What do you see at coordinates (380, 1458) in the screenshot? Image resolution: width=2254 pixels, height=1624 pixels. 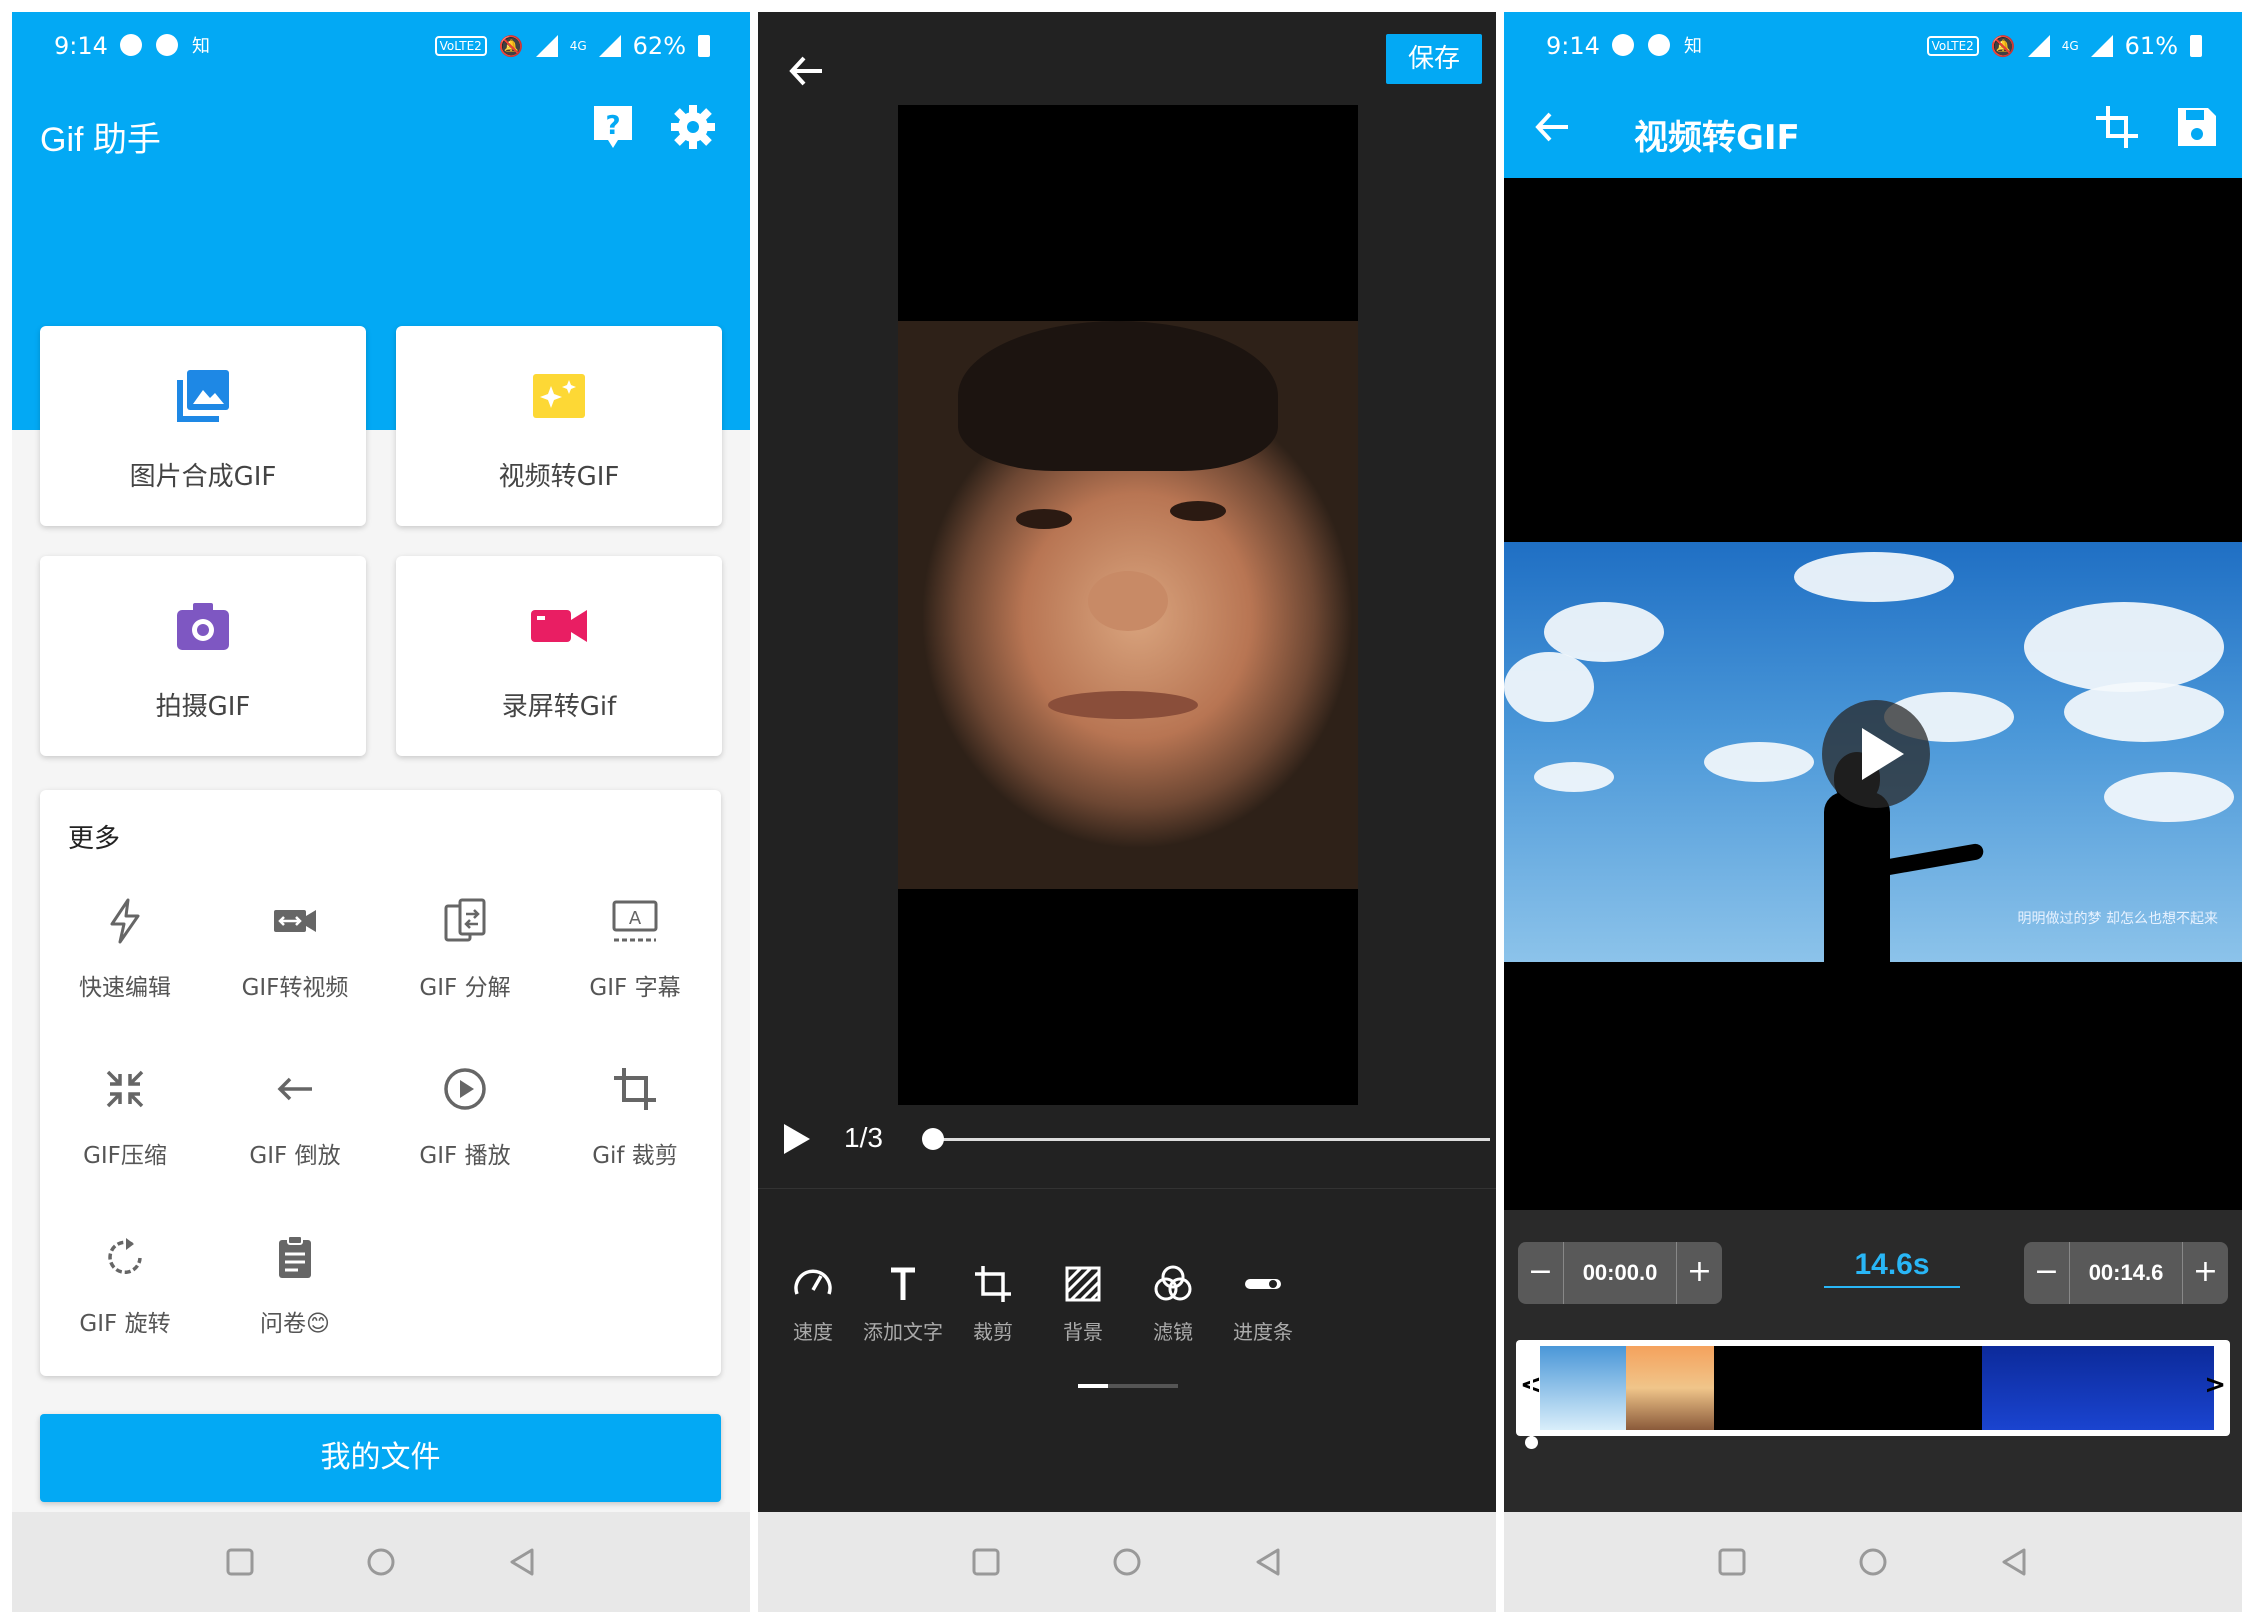 I see `my-files-button: 我的文件` at bounding box center [380, 1458].